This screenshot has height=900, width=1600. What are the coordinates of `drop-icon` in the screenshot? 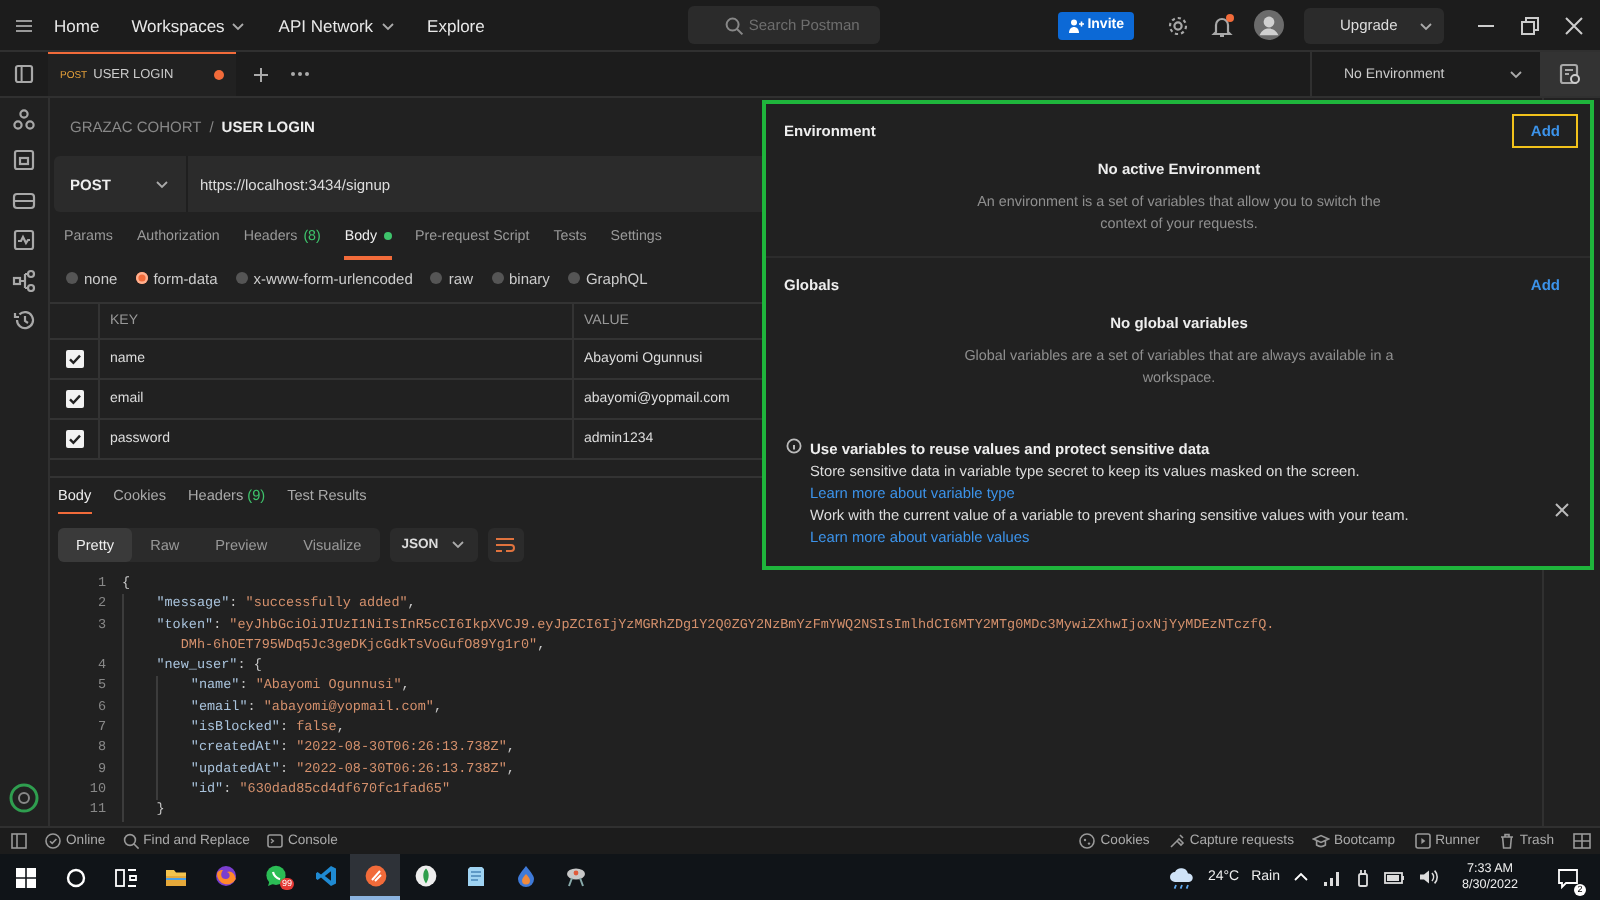 It's located at (525, 875).